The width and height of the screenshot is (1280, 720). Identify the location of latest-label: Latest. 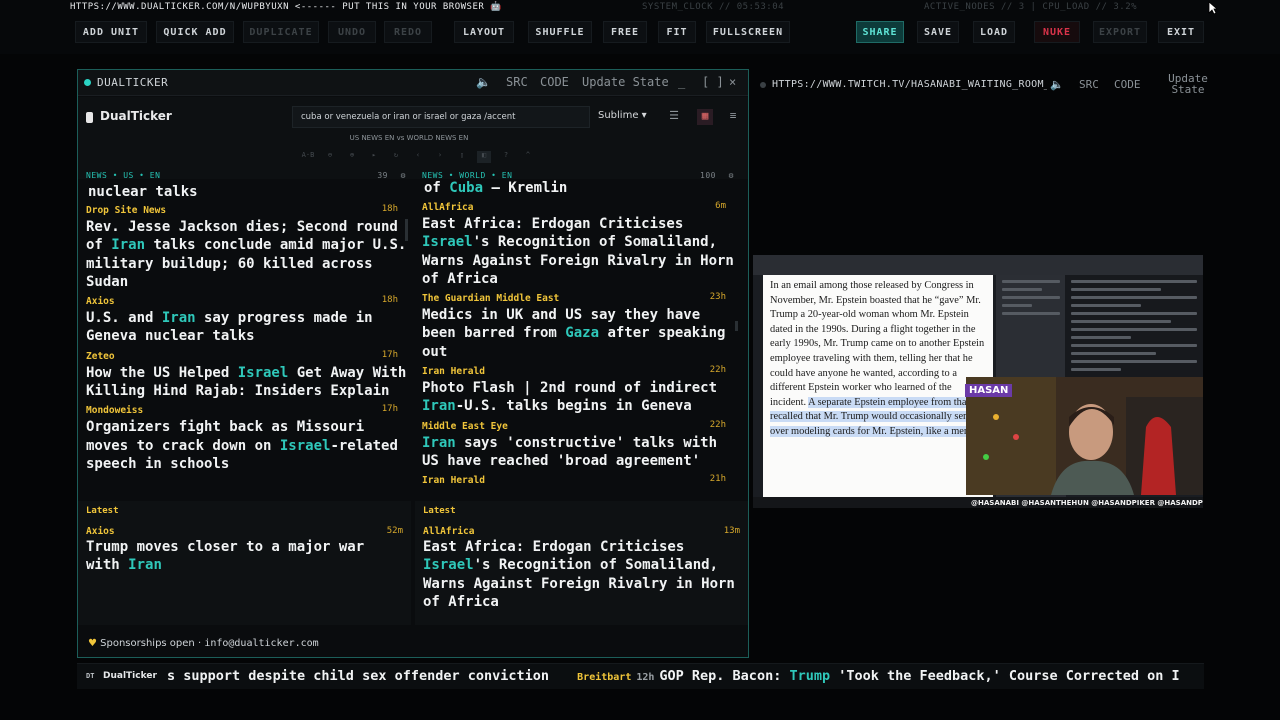
(439, 511).